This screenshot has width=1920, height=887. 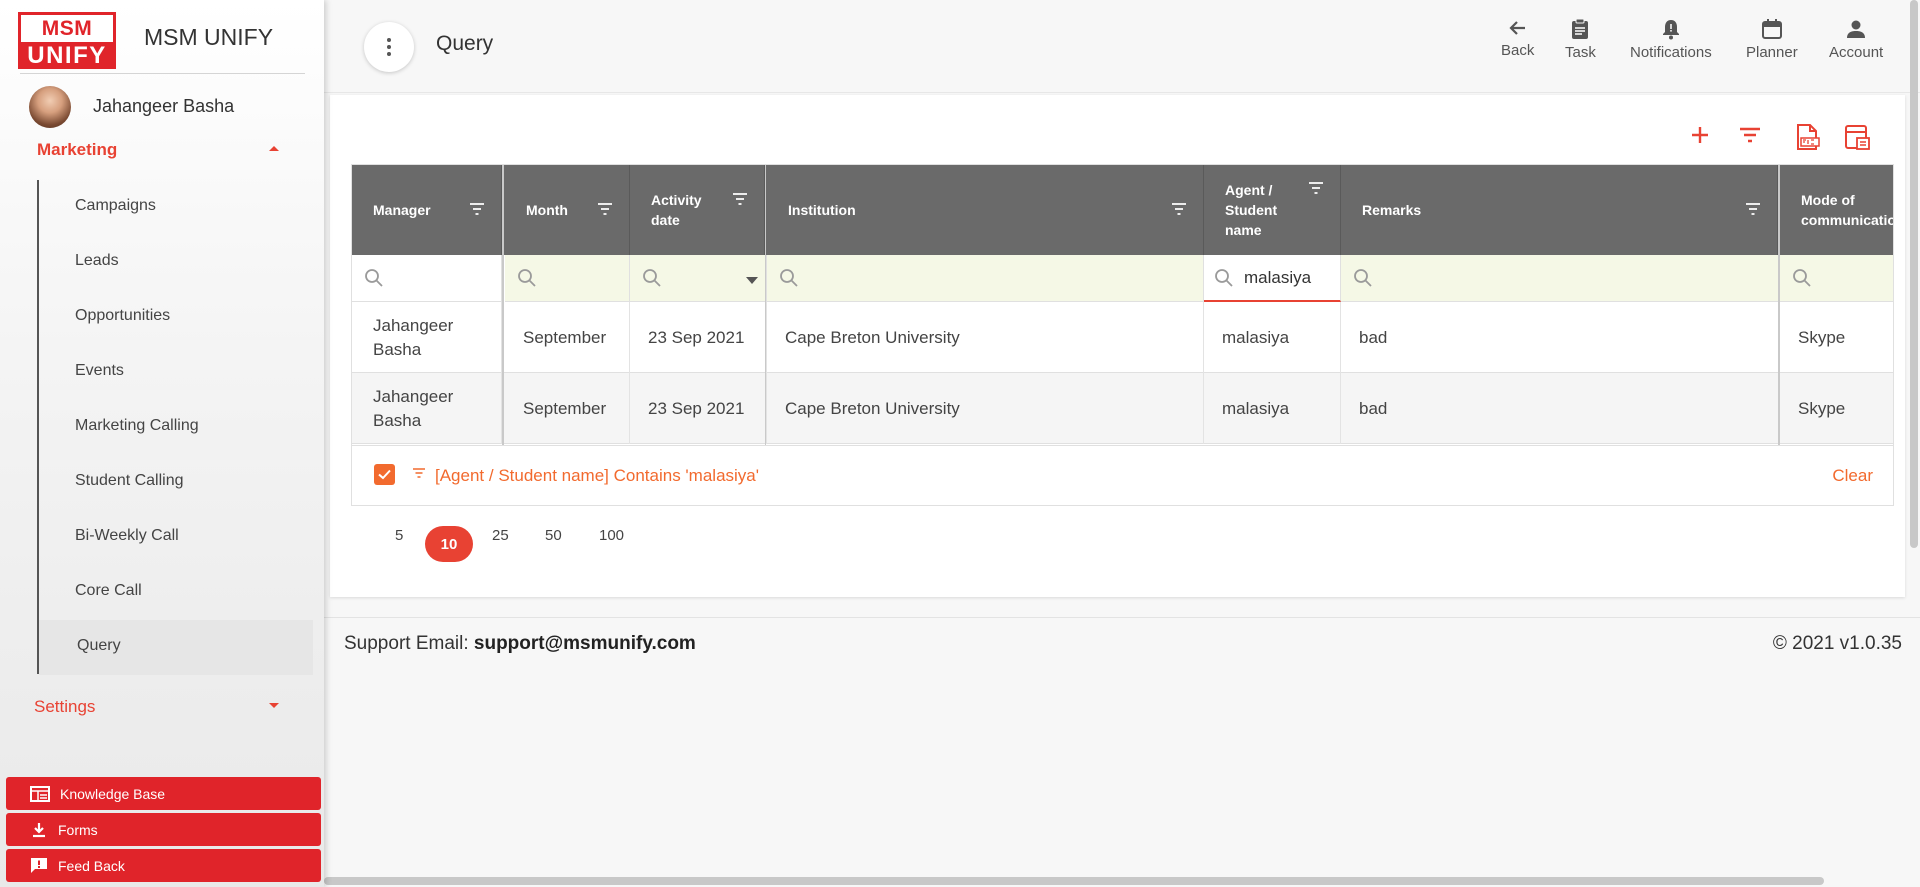 I want to click on column-header-activity-date: Activity date, so click(x=697, y=210).